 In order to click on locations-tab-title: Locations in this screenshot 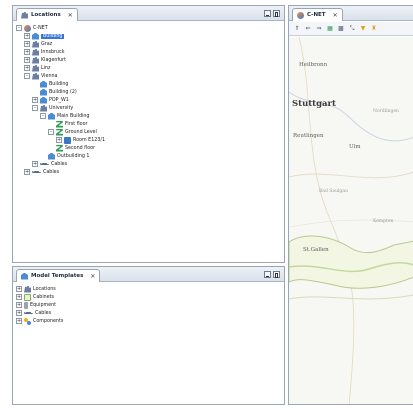, I will do `click(46, 15)`.